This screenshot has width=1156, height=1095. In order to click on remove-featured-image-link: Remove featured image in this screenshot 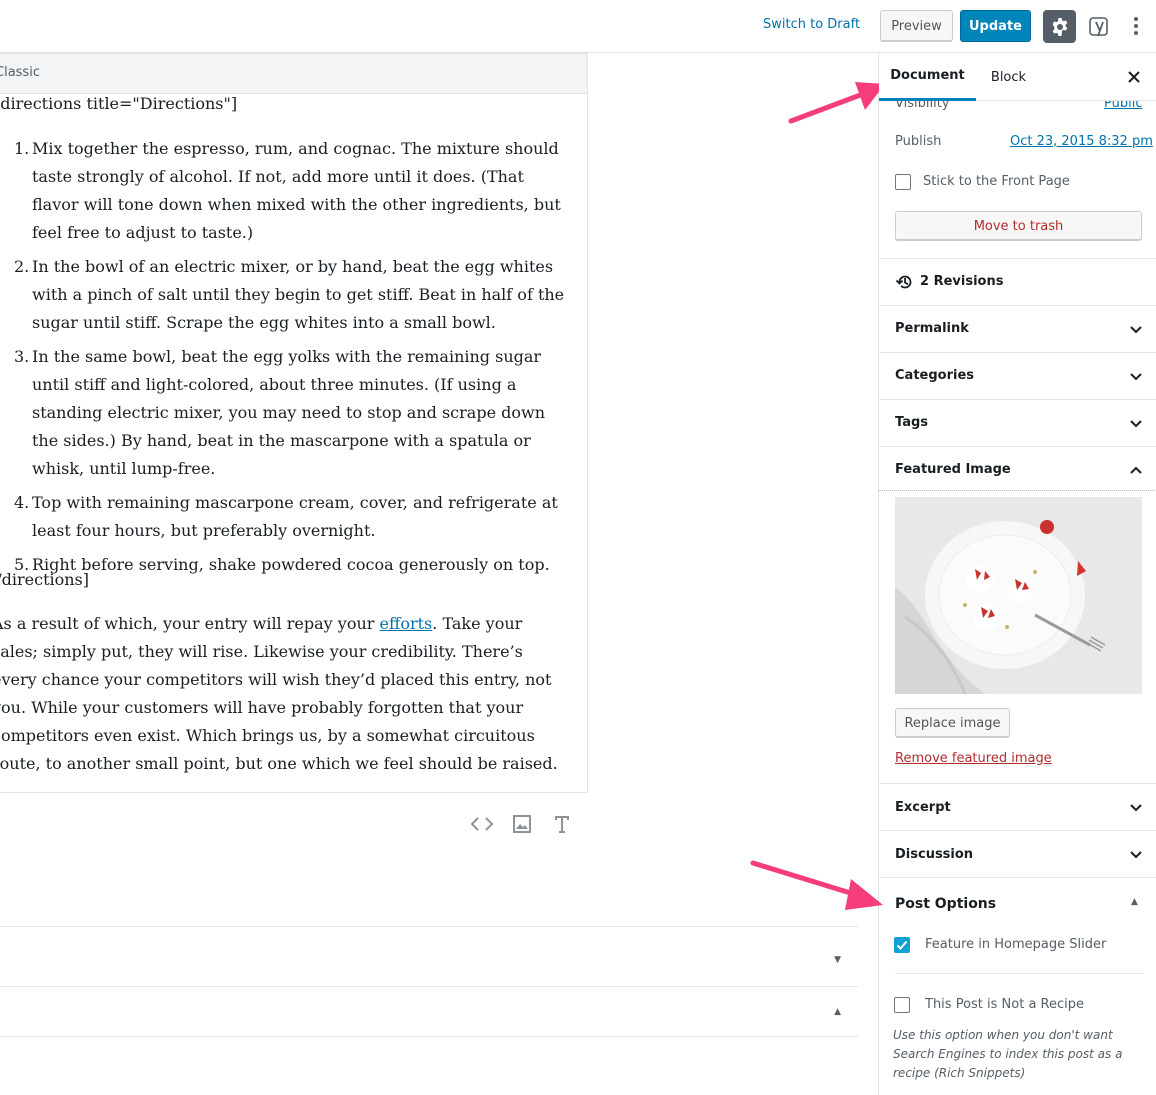, I will do `click(973, 758)`.